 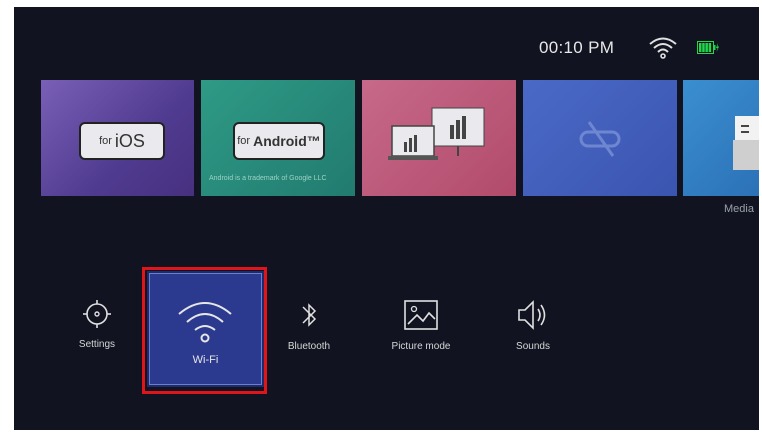 I want to click on ios-tile: for iOS, so click(x=117, y=138).